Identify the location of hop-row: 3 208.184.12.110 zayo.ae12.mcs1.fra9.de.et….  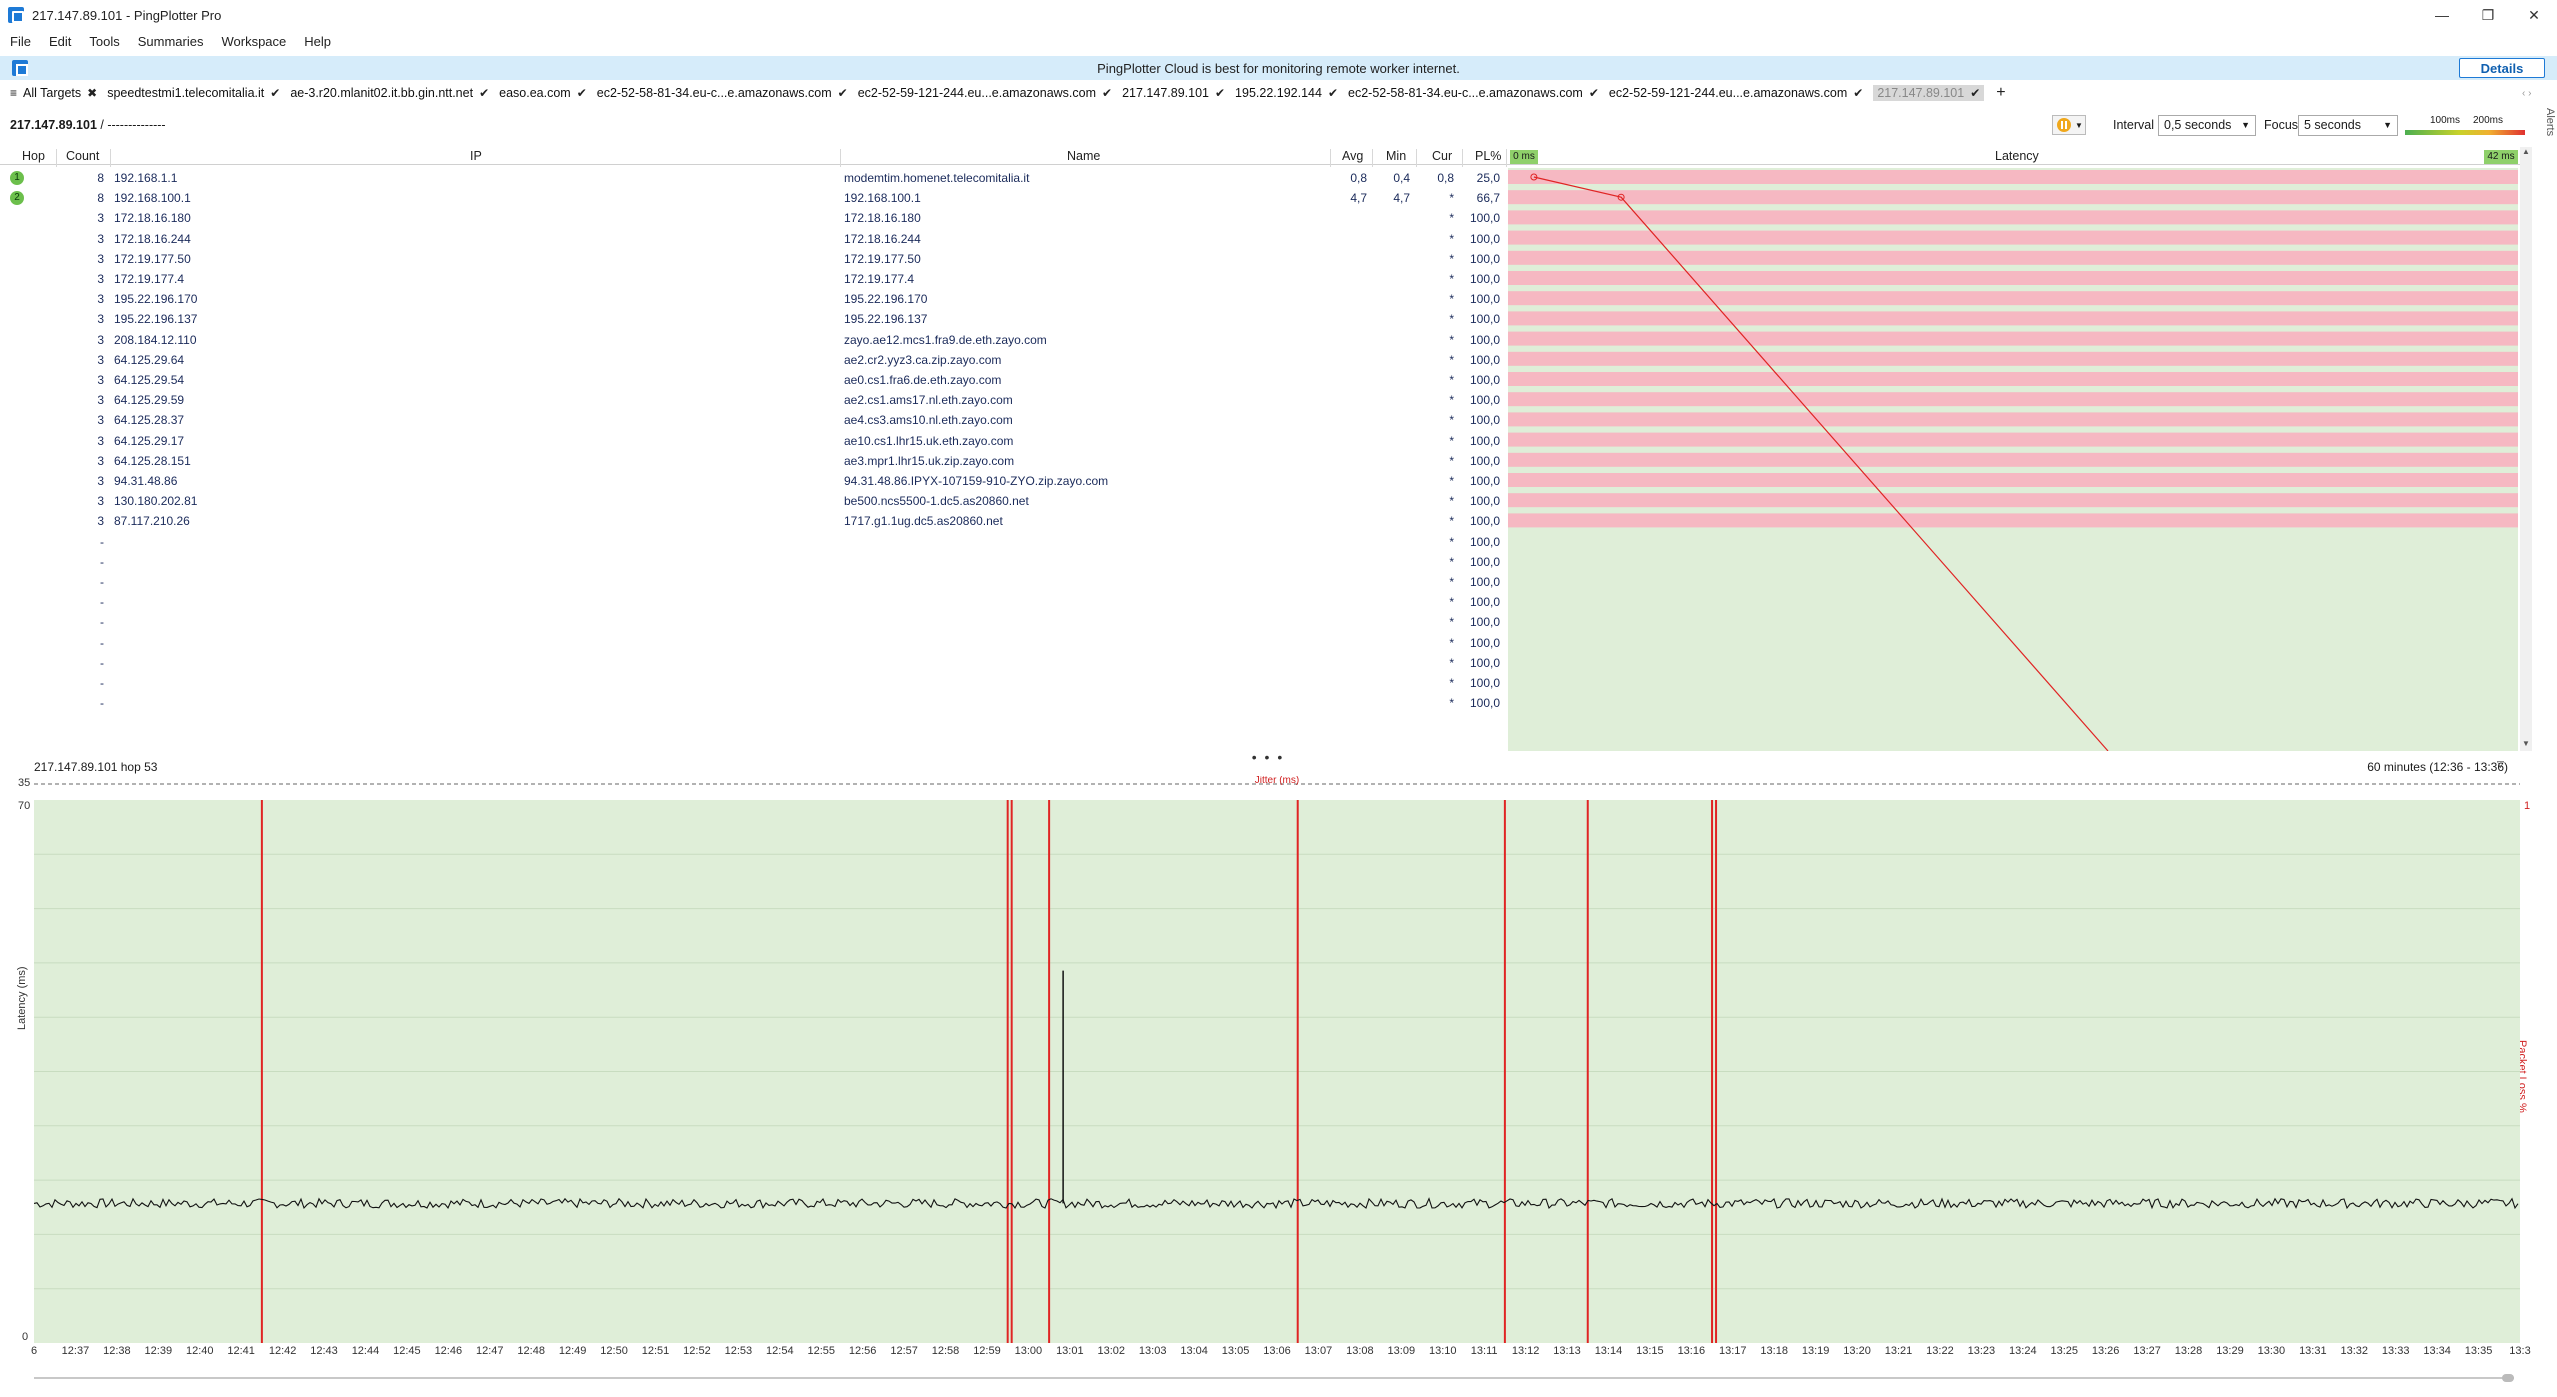
(752, 340).